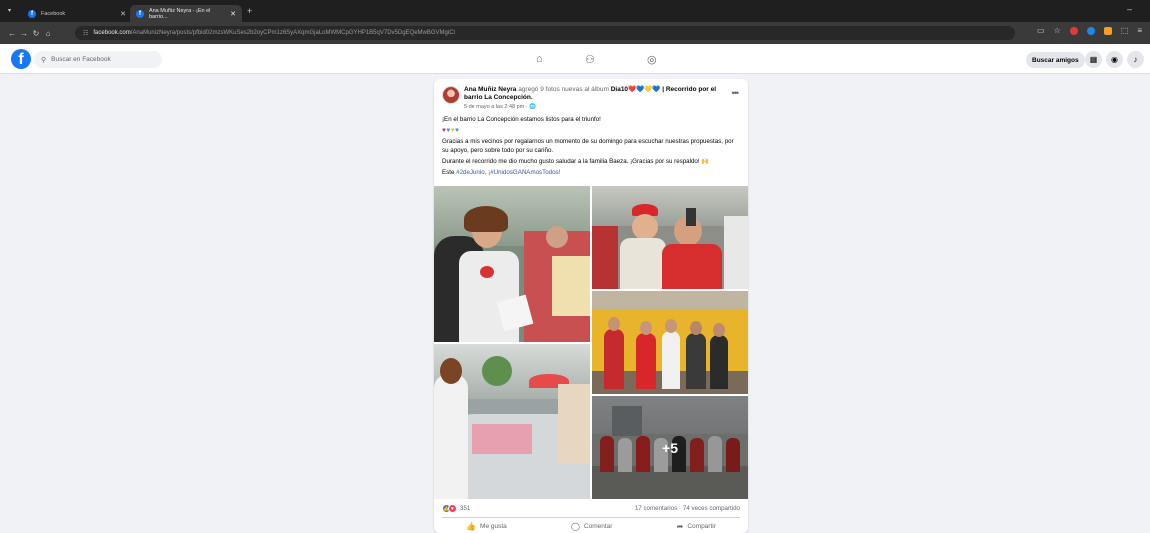  What do you see at coordinates (77, 13) in the screenshot?
I see `browser-tab-facebook: f Facebook ✕` at bounding box center [77, 13].